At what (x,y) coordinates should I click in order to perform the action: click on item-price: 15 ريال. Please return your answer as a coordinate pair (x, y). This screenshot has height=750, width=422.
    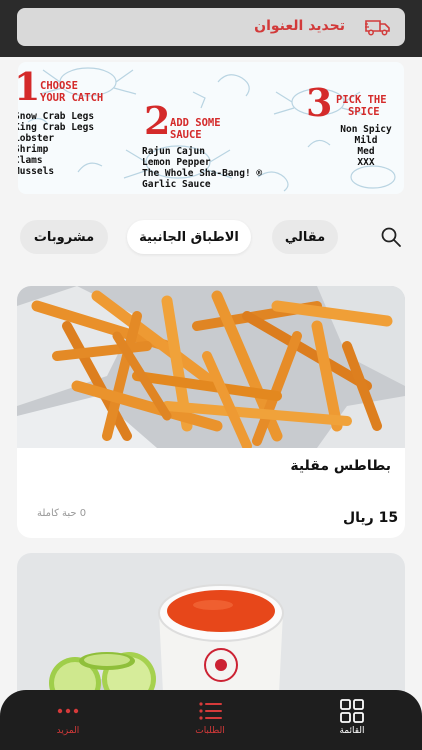
    Looking at the image, I should click on (371, 518).